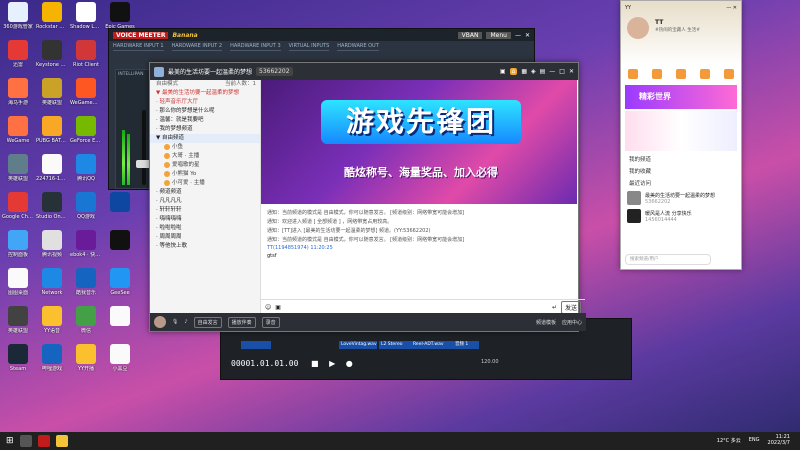 Image resolution: width=800 pixels, height=450 pixels. Describe the element at coordinates (570, 307) in the screenshot. I see `send-button: 发送` at that location.